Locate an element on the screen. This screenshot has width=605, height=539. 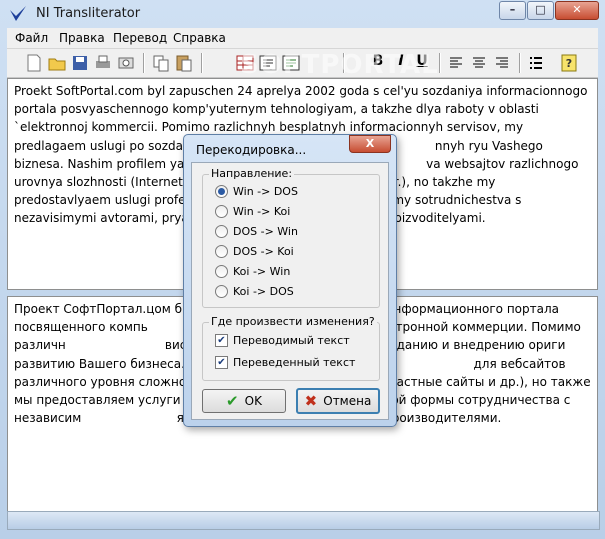
menu-help: Справка is located at coordinates (199, 38).